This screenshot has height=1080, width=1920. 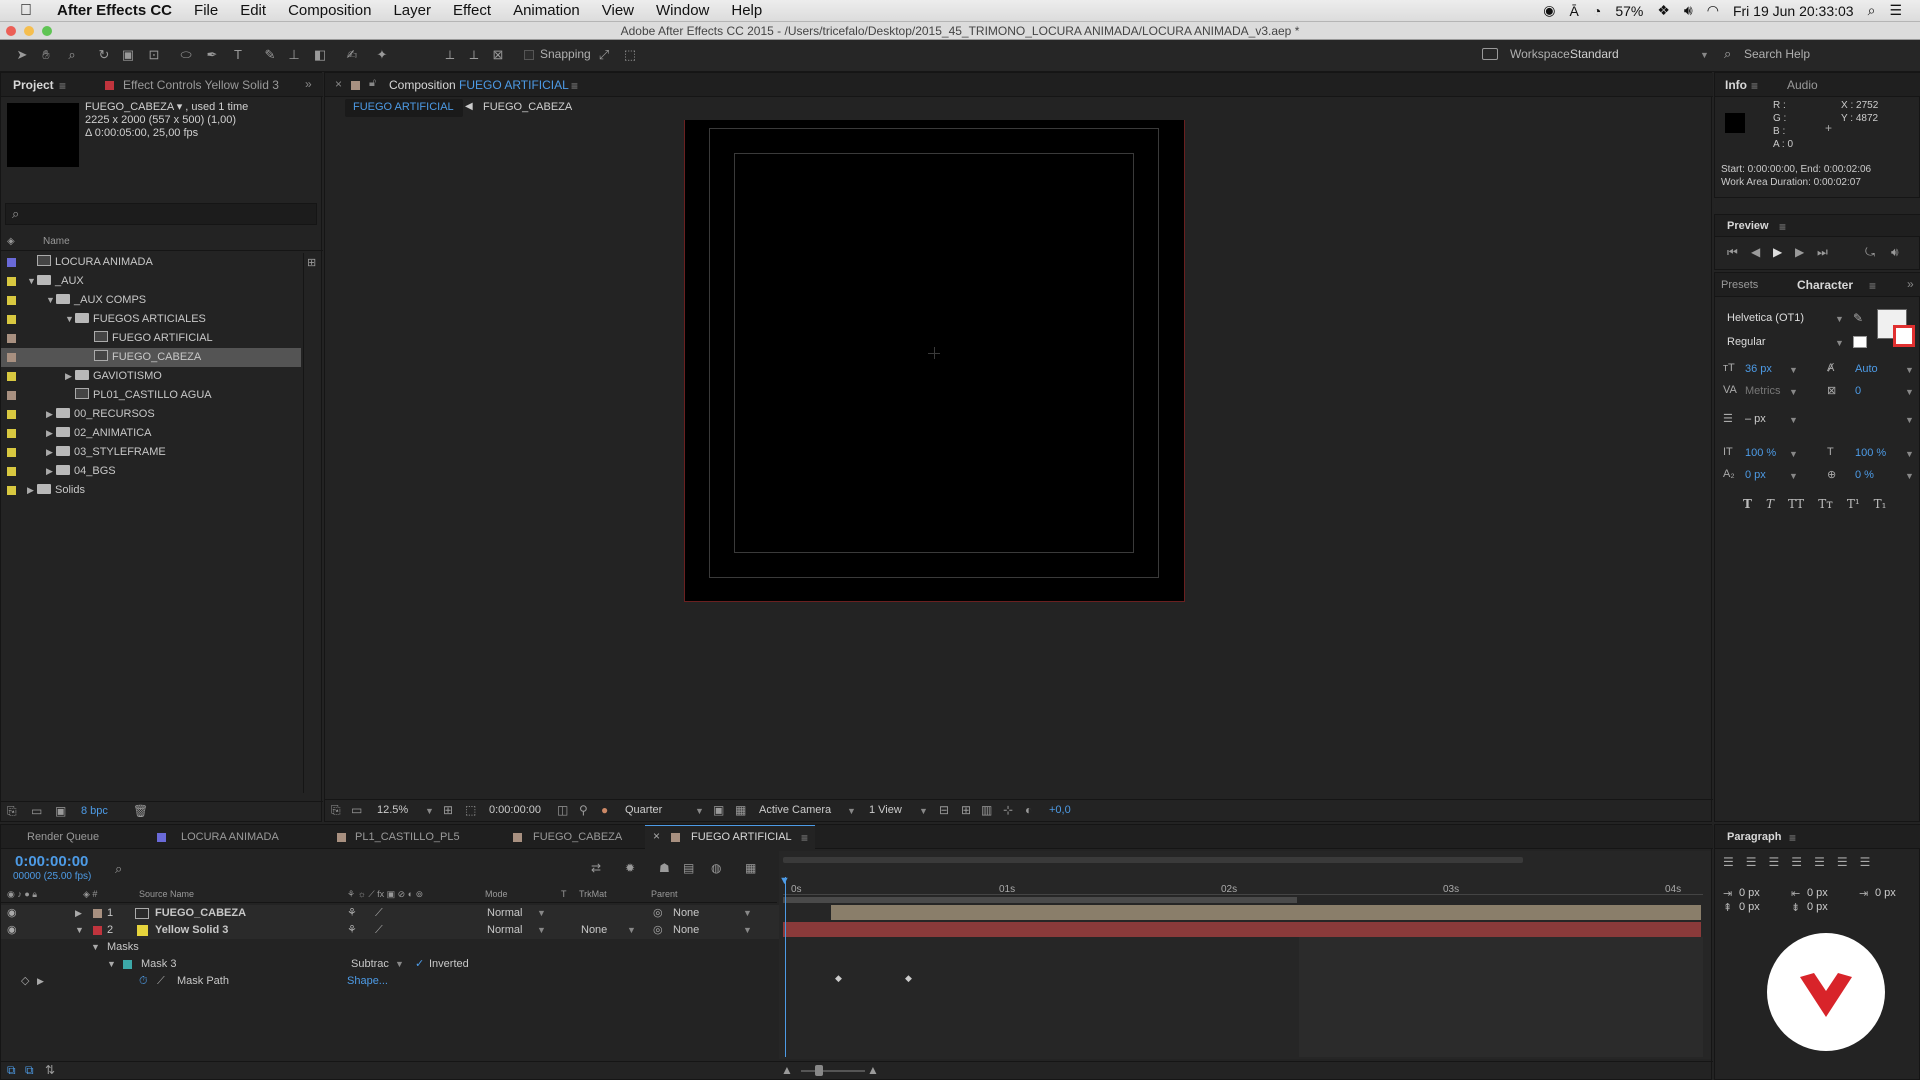 What do you see at coordinates (46, 55) in the screenshot?
I see `hand-tool-icon: ✋︎` at bounding box center [46, 55].